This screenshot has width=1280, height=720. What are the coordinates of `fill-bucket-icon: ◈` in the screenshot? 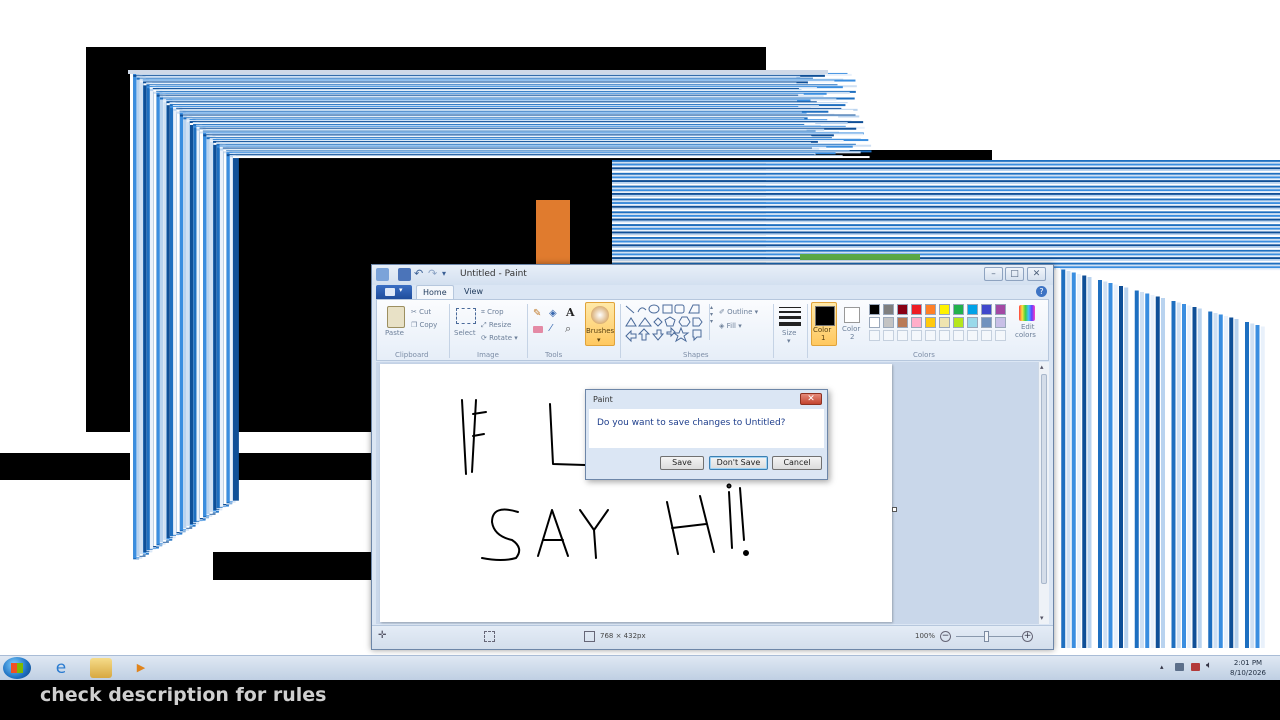 It's located at (553, 313).